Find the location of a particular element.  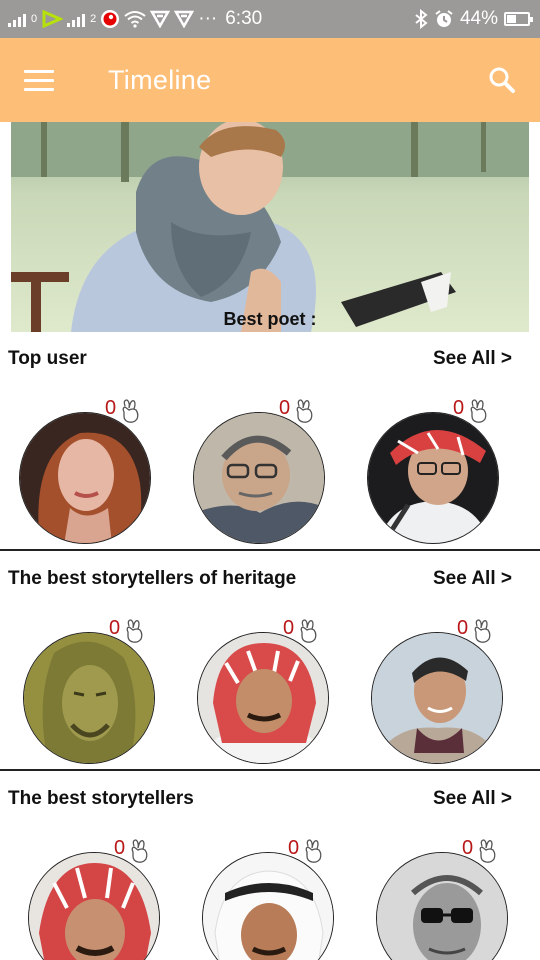

section-title: The best storytellers of heritage is located at coordinates (152, 578).